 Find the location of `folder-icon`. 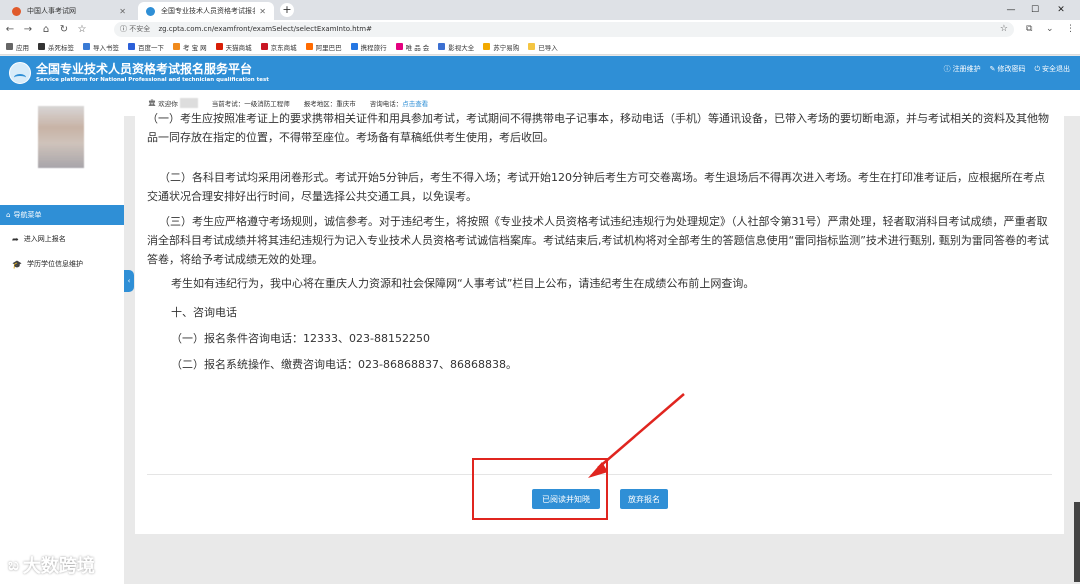

folder-icon is located at coordinates (532, 46).